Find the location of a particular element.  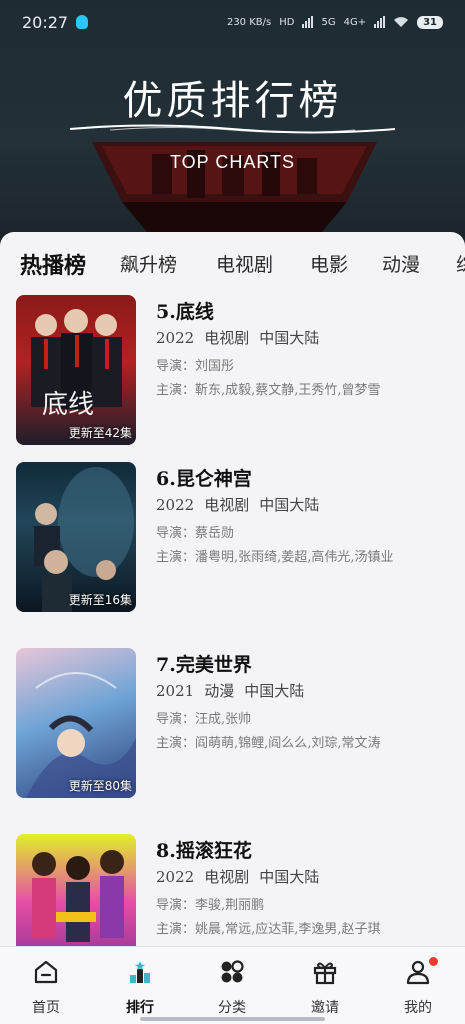

banner-title: 优质排行榜 is located at coordinates (232, 101).